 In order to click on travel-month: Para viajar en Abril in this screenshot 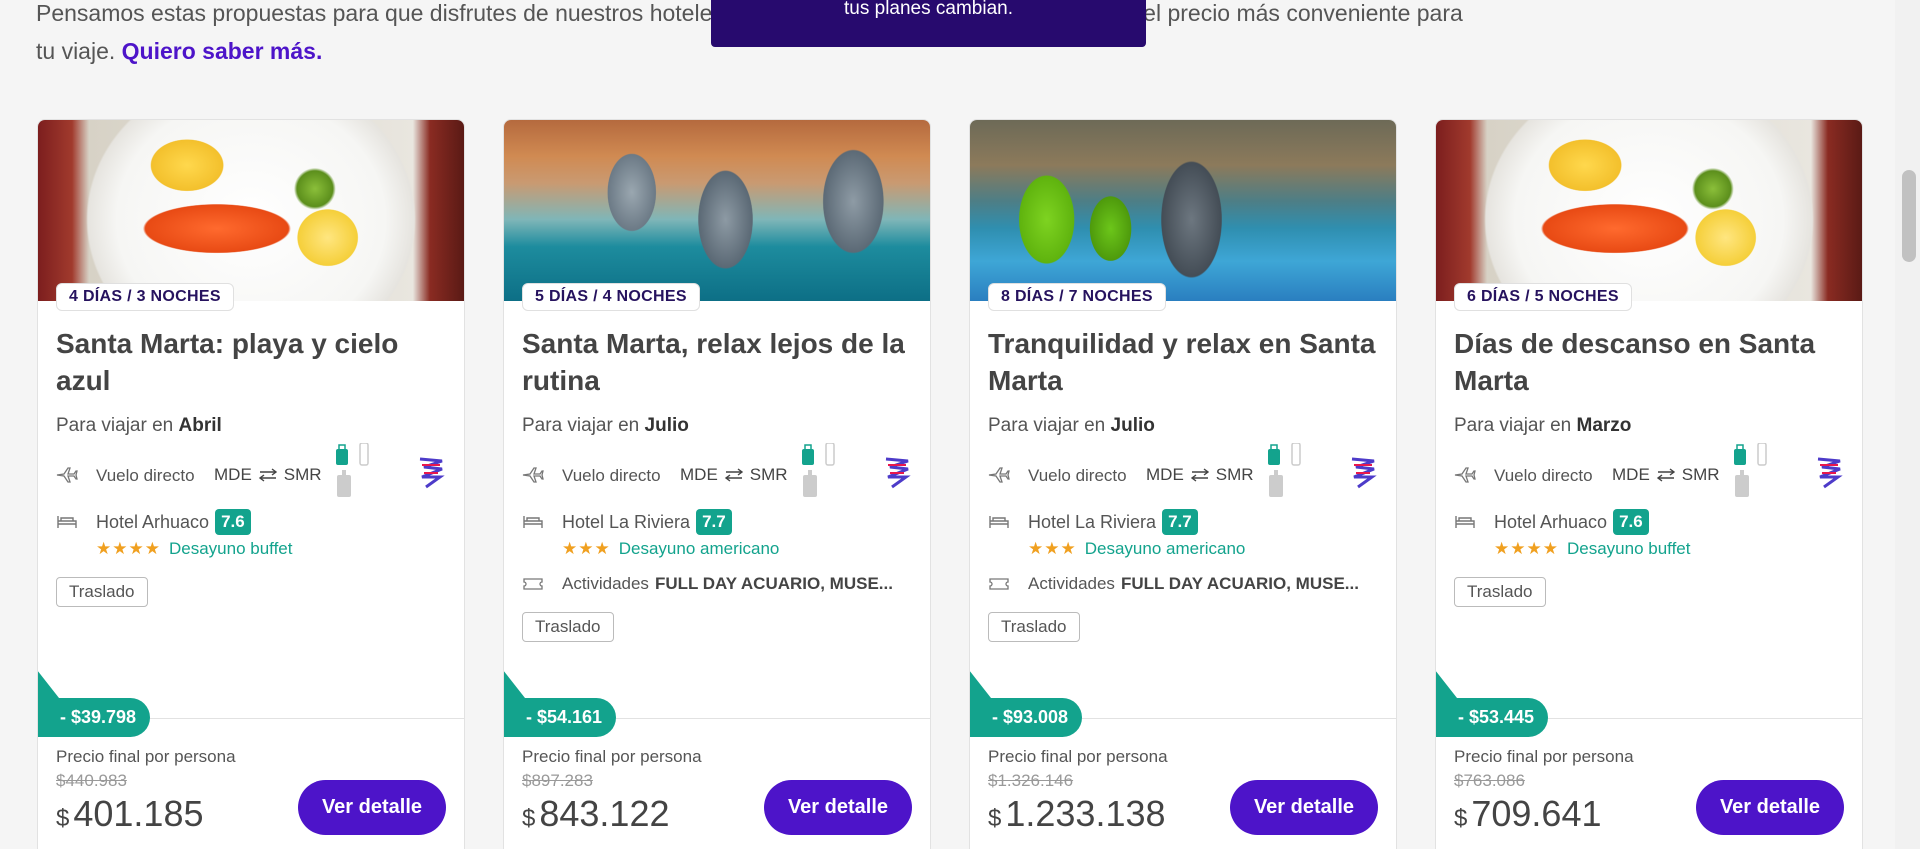, I will do `click(139, 425)`.